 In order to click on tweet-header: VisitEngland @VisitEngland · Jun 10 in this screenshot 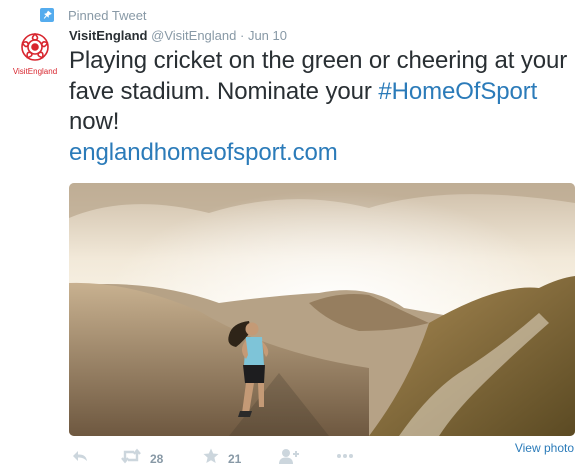, I will do `click(178, 35)`.